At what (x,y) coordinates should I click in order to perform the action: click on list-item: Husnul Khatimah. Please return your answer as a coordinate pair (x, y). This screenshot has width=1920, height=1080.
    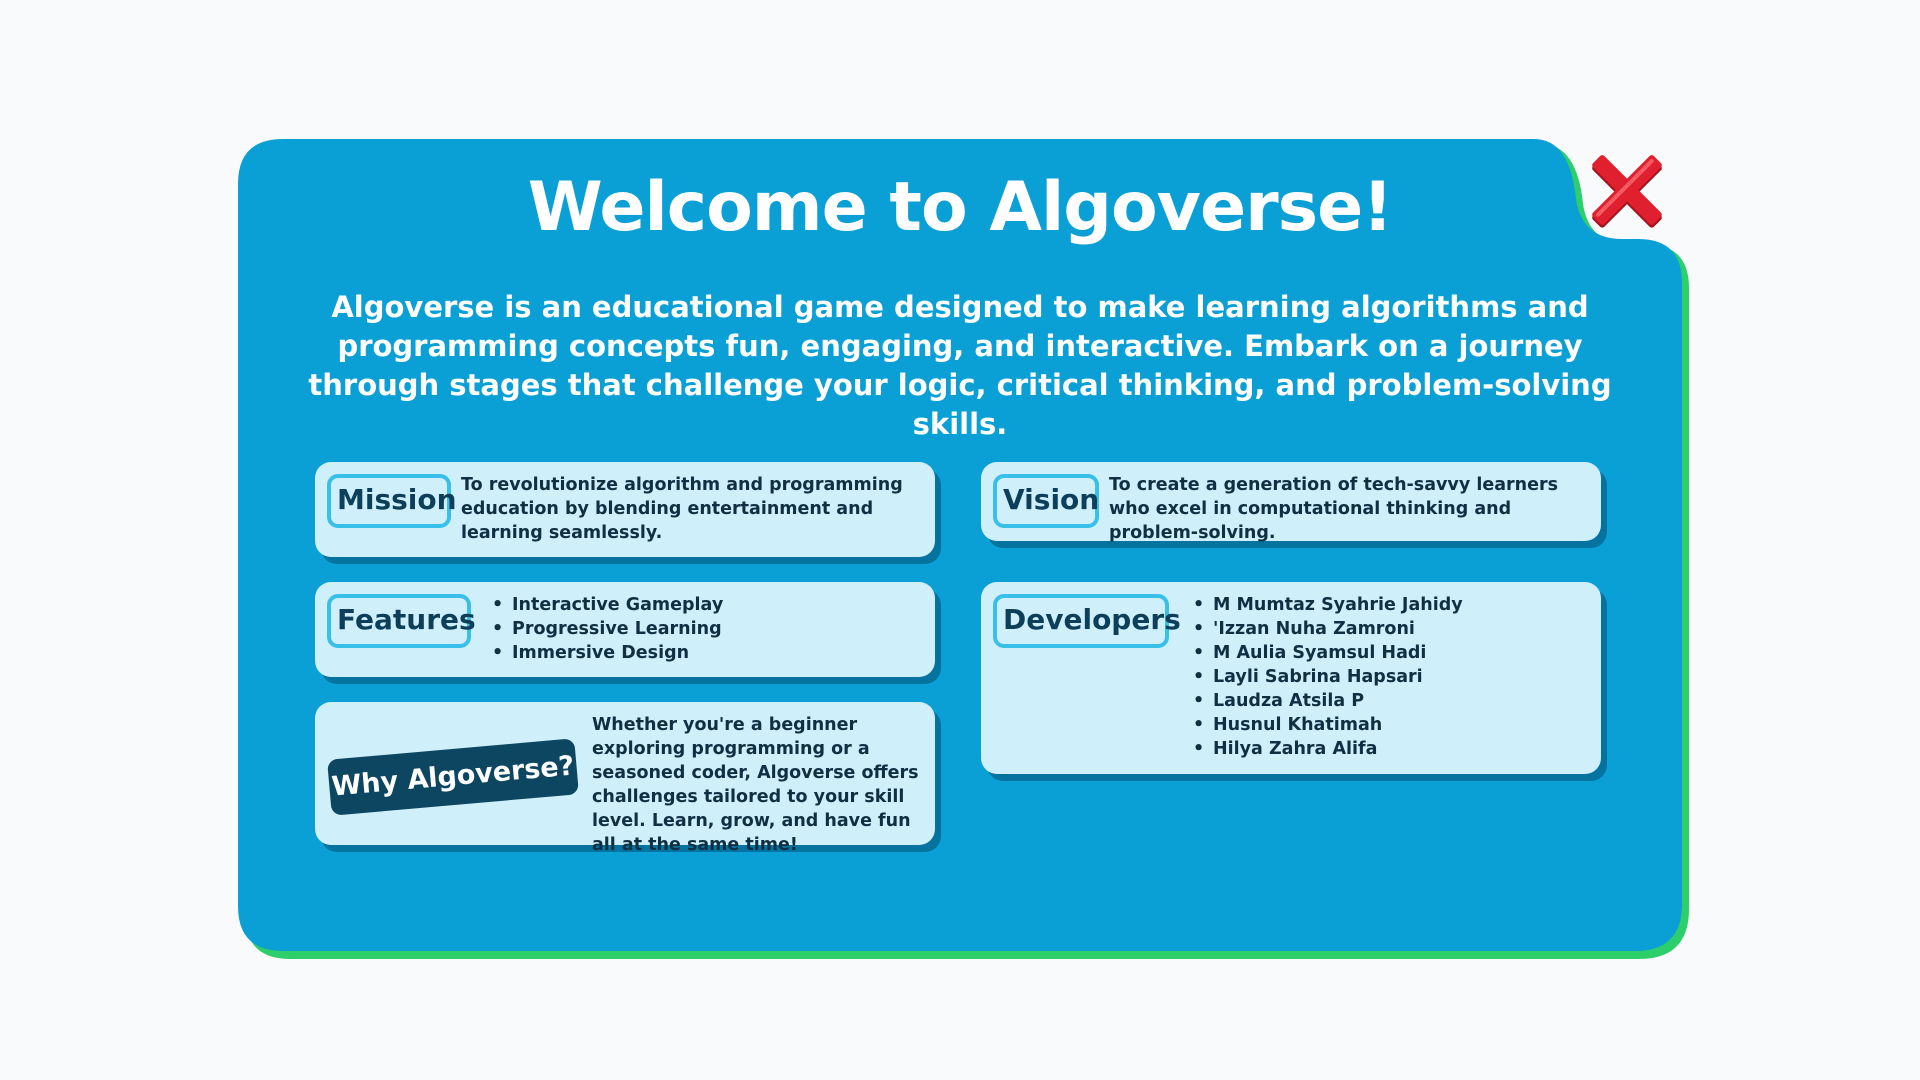
    Looking at the image, I should click on (1328, 725).